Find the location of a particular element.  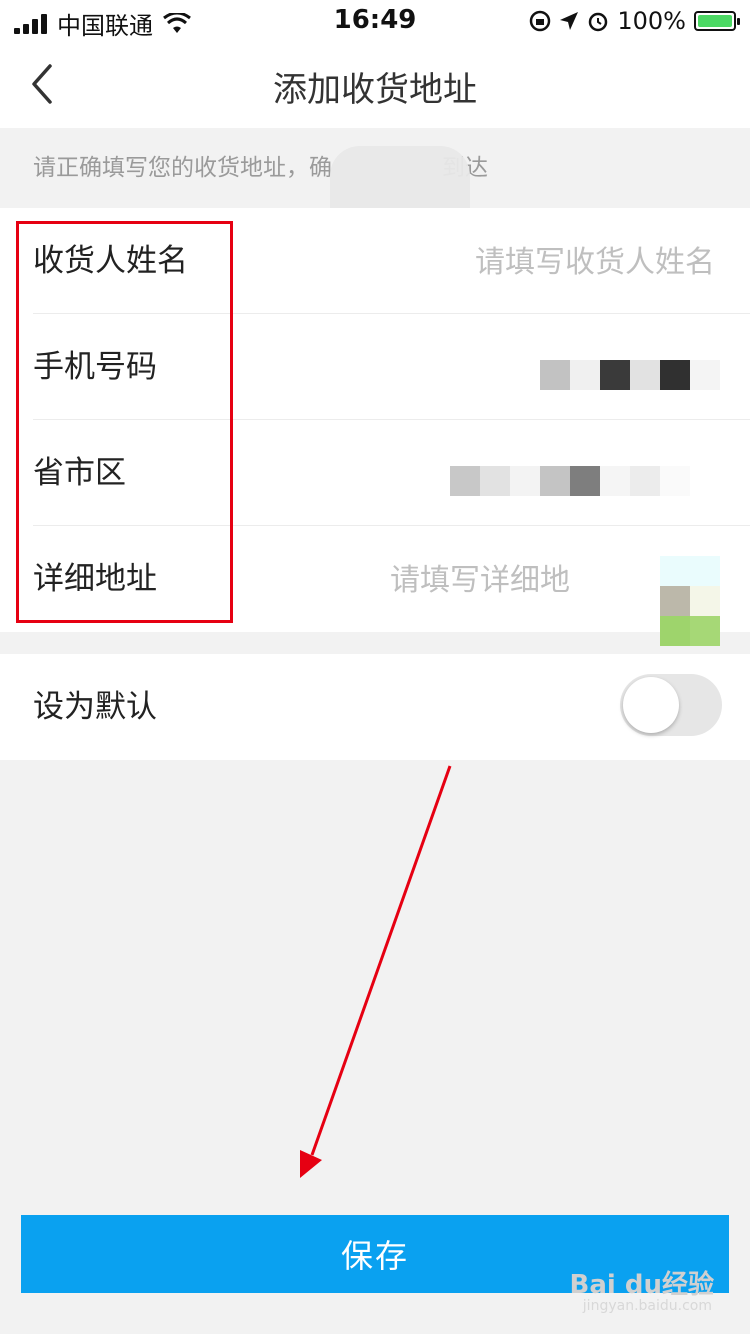

rotation-lock-icon is located at coordinates (540, 21).